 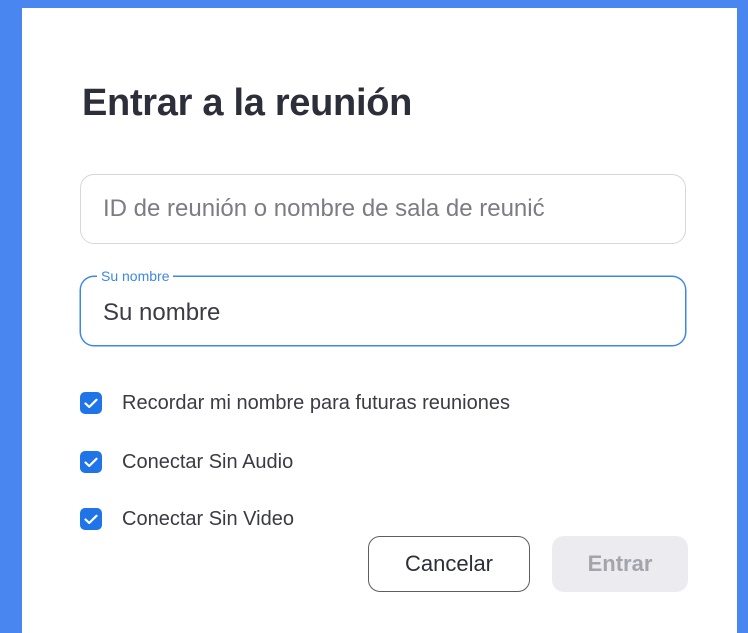 What do you see at coordinates (449, 564) in the screenshot?
I see `cancel-button: Cancelar` at bounding box center [449, 564].